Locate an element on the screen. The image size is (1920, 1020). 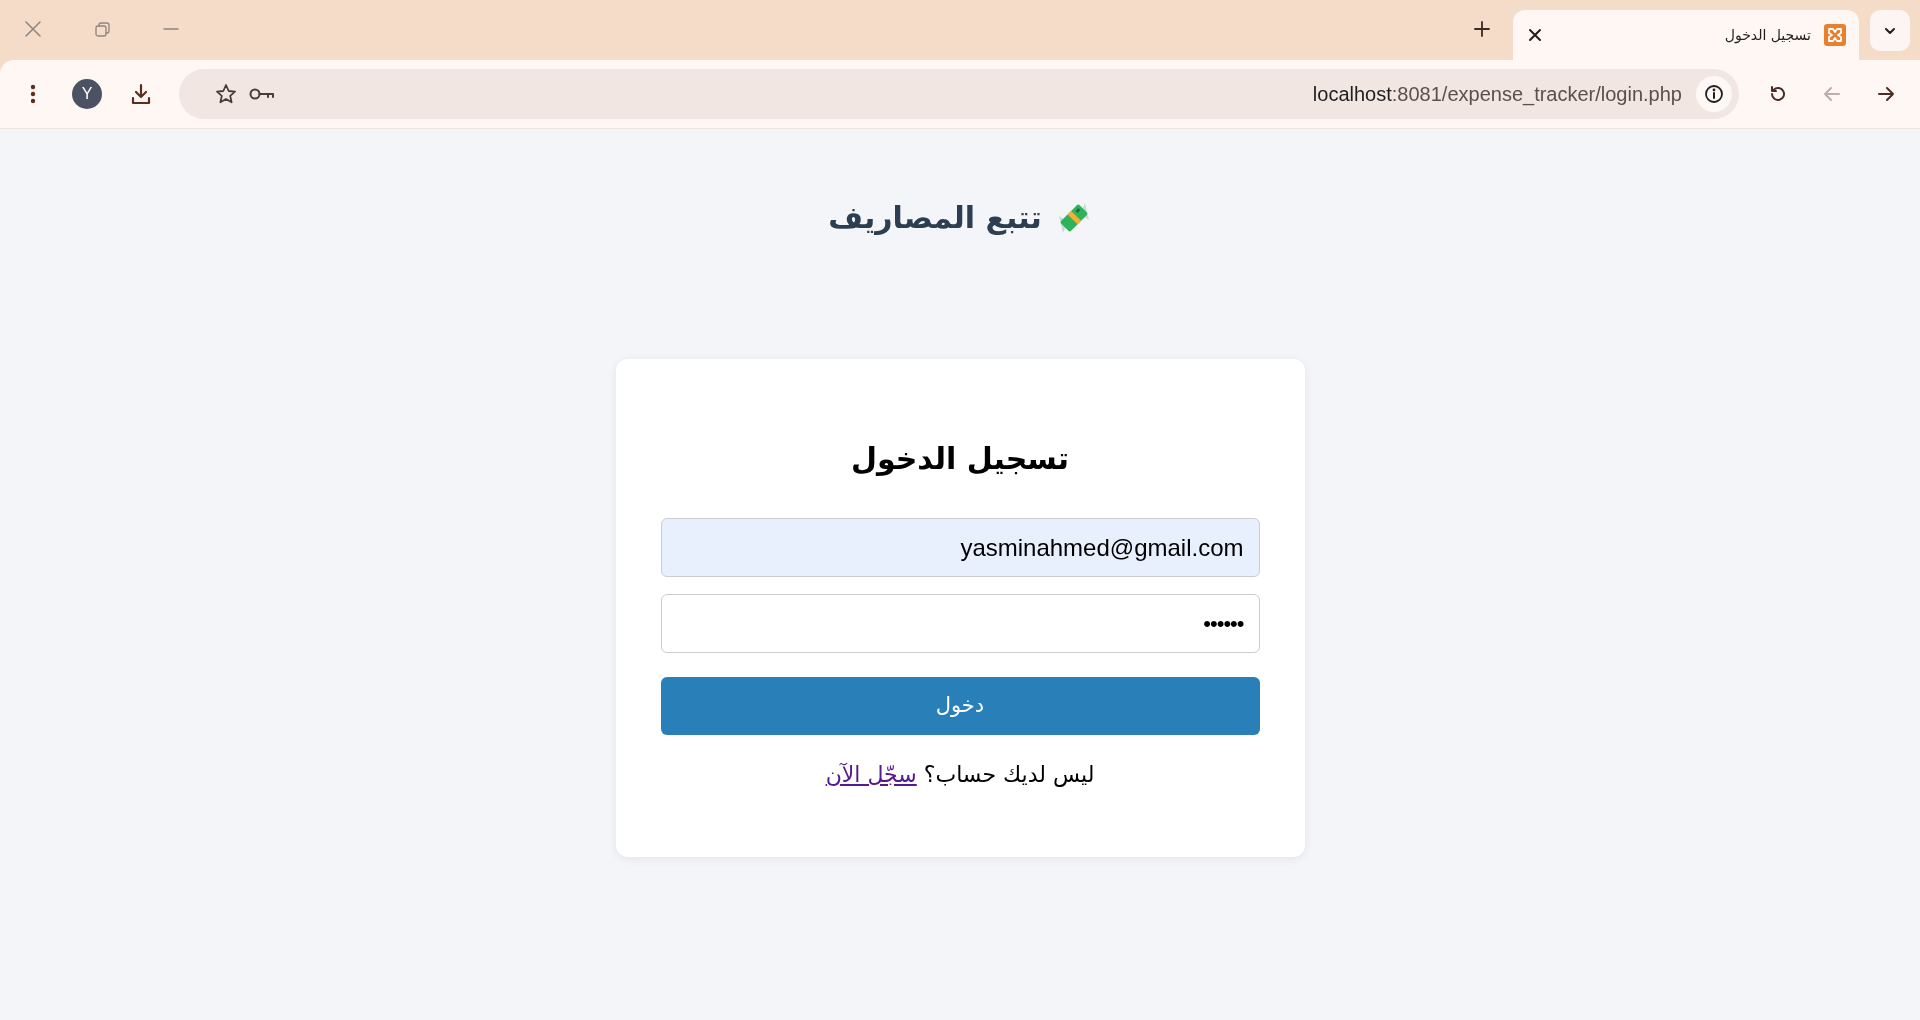
site-info-button is located at coordinates (1714, 94).